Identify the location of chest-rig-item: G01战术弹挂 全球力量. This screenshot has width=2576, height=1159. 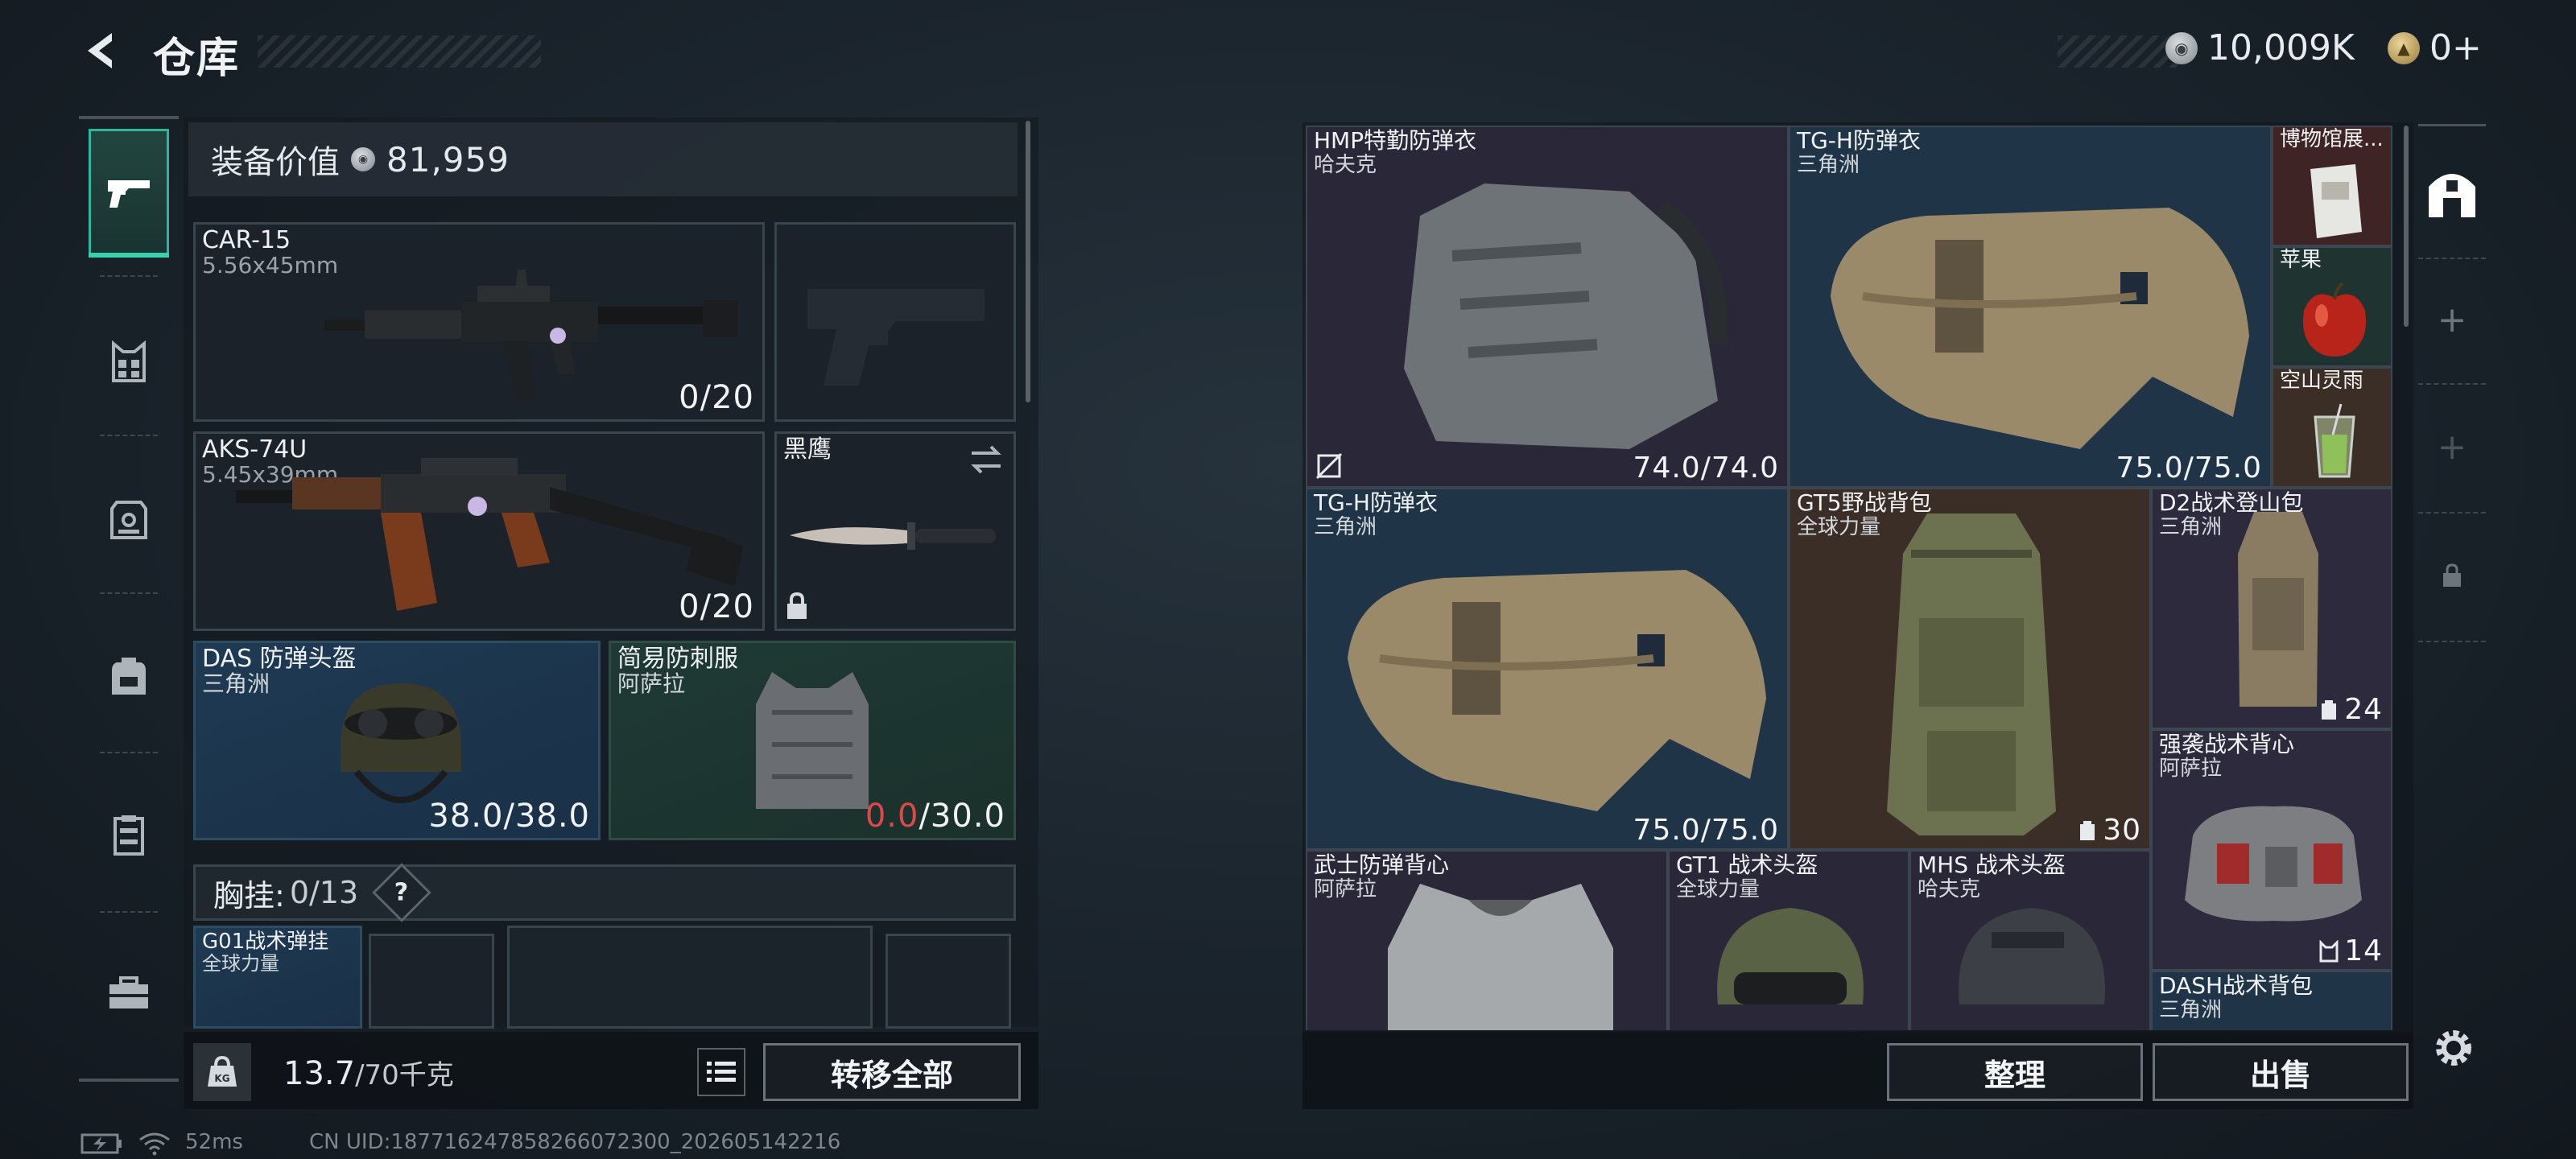
(277, 977).